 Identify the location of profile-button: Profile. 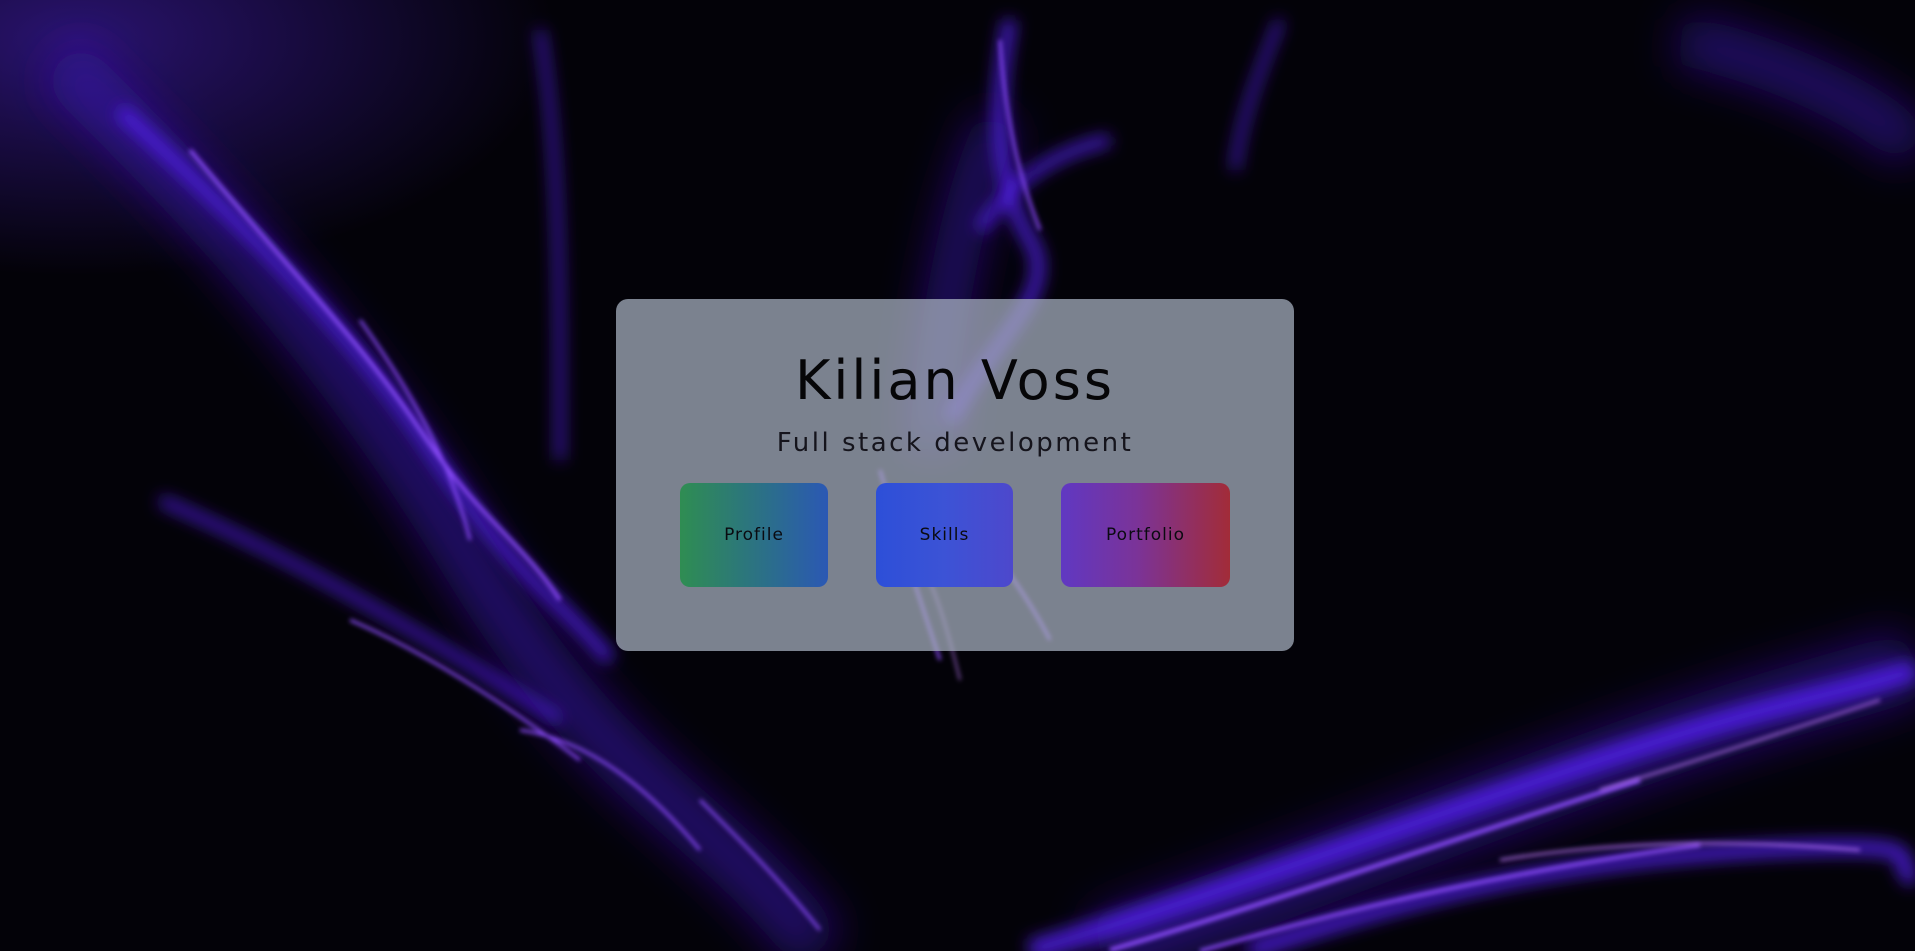
(754, 535).